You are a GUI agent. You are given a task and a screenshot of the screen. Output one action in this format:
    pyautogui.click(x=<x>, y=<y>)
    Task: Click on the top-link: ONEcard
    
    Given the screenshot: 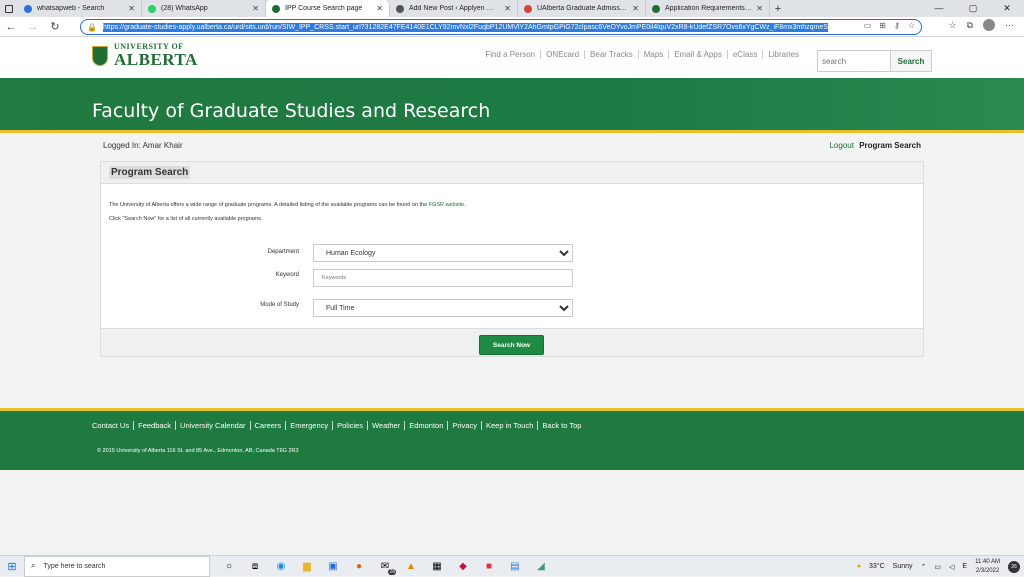 What is the action you would take?
    pyautogui.click(x=562, y=54)
    